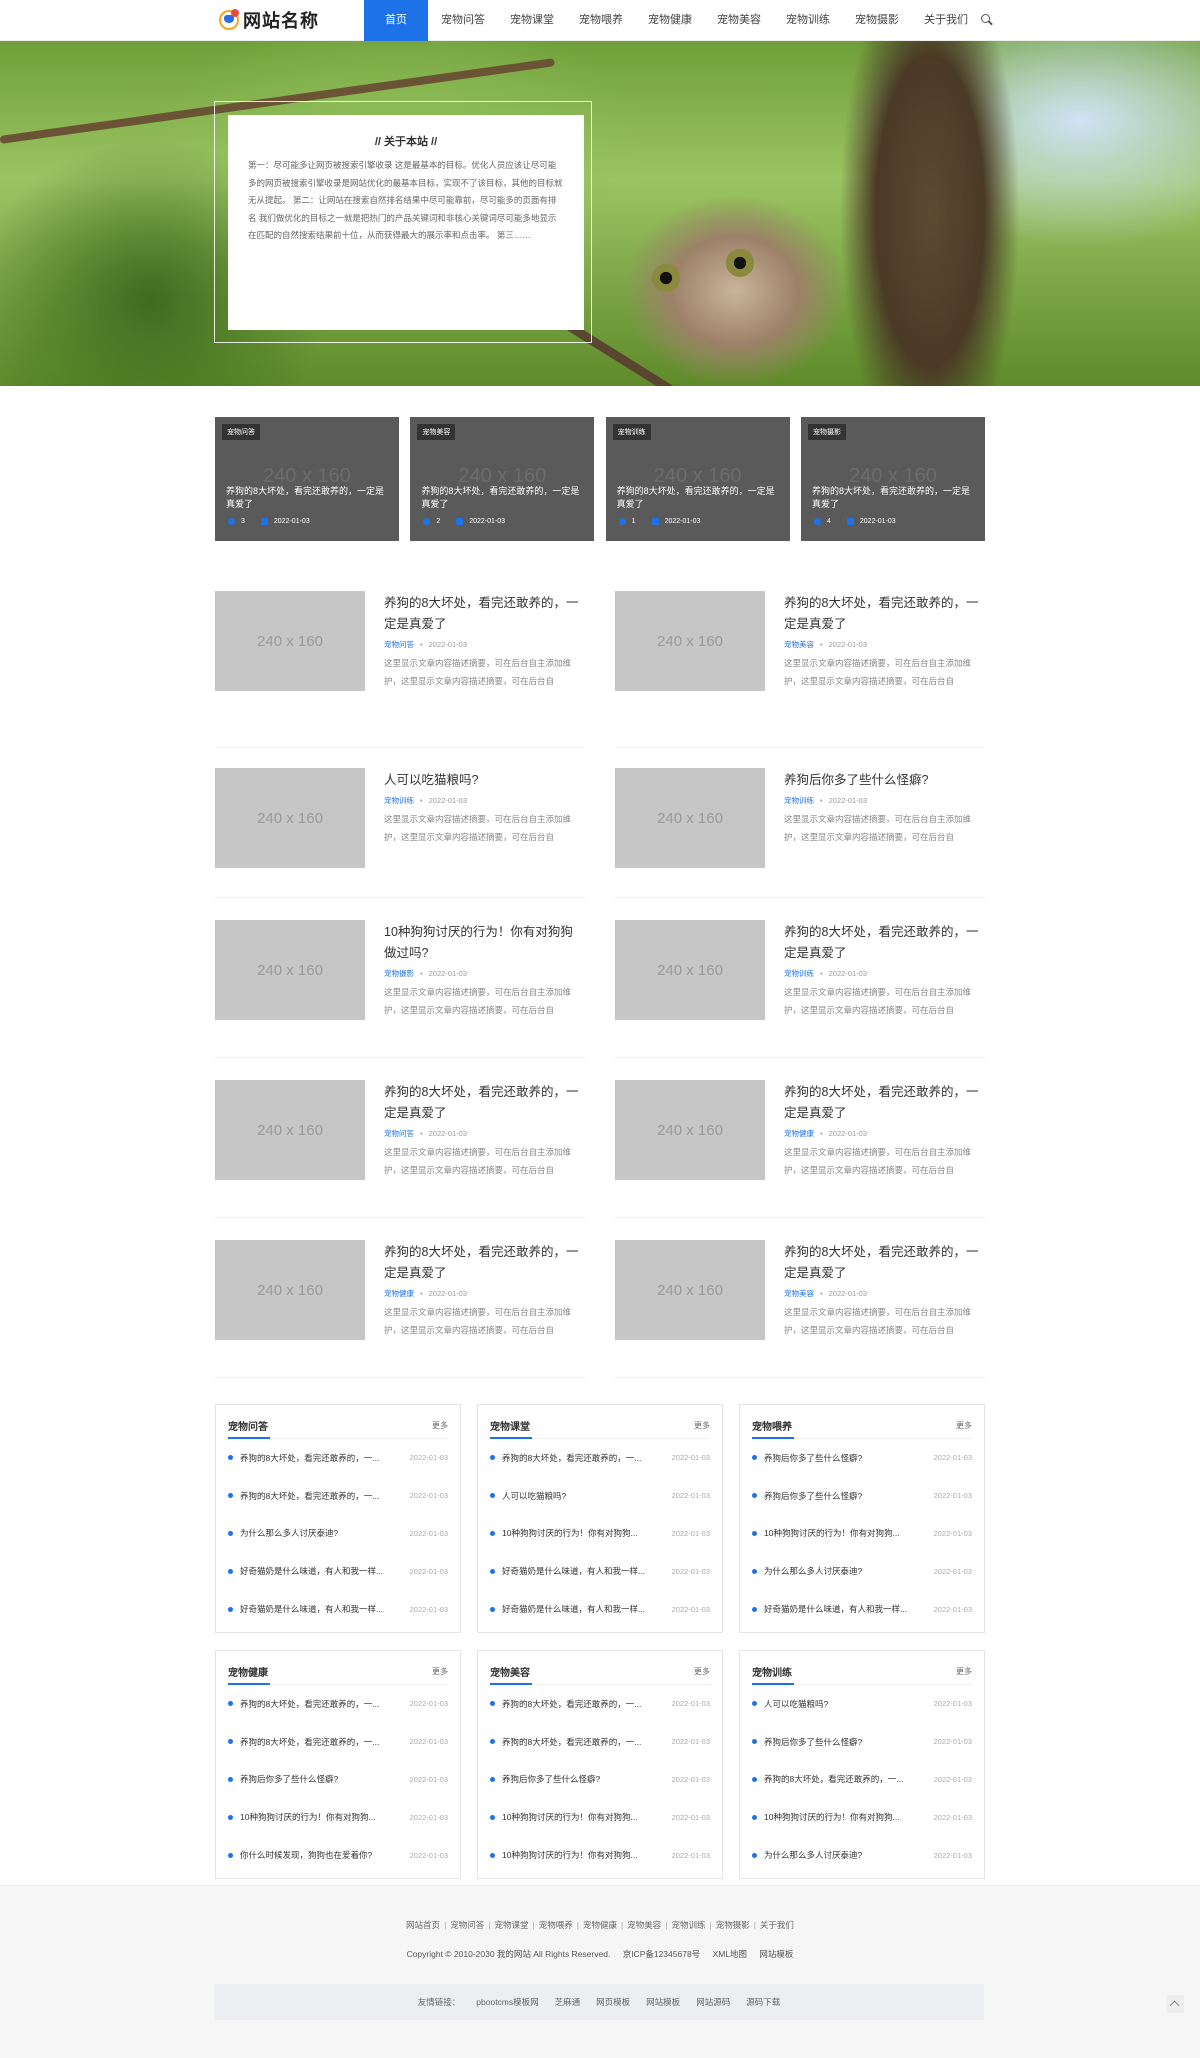  What do you see at coordinates (946, 20) in the screenshot?
I see `nav-item: 关于我们` at bounding box center [946, 20].